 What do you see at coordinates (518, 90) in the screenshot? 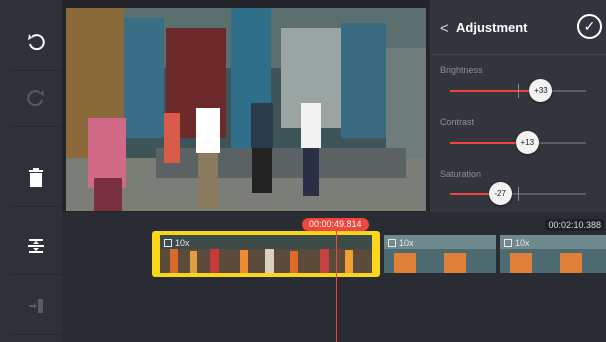
I see `brightness-slider: +33` at bounding box center [518, 90].